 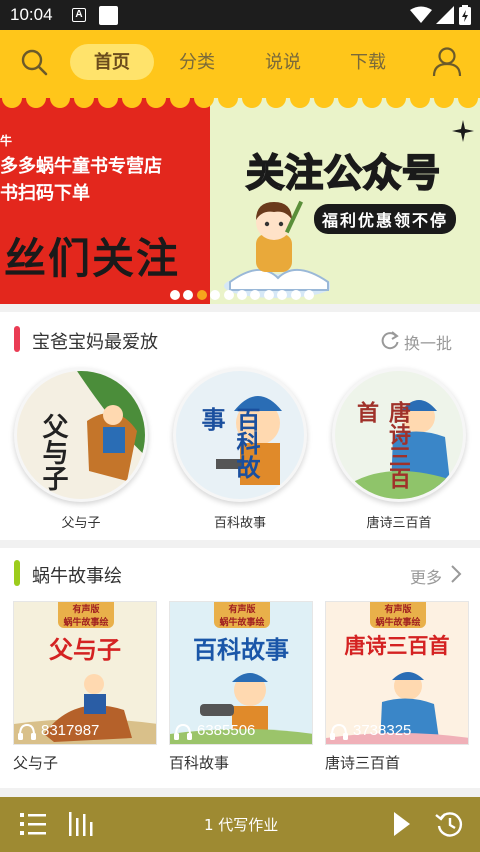 I want to click on favorite-cover-1: 父与子, so click(x=81, y=435).